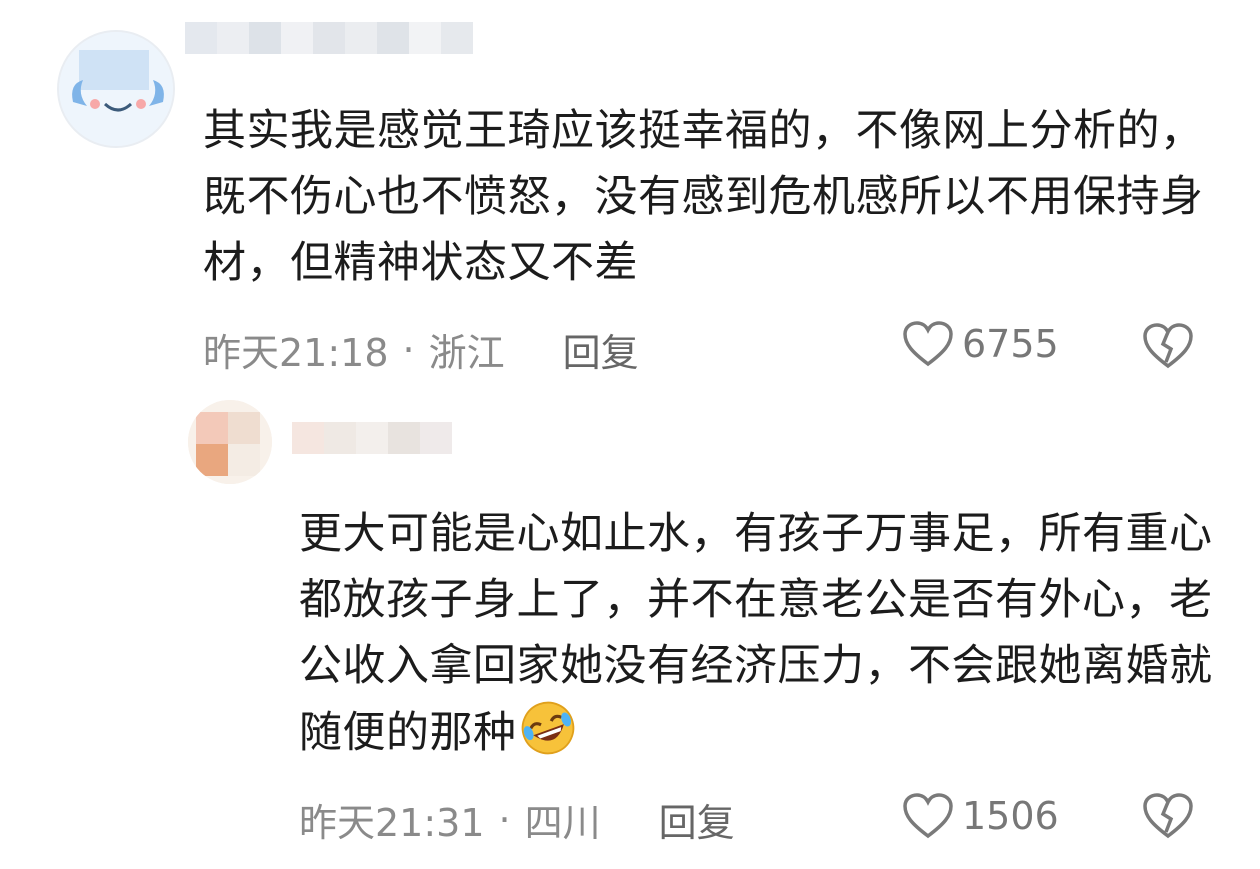 This screenshot has width=1260, height=869. I want to click on rofl-emoji-icon, so click(547, 728).